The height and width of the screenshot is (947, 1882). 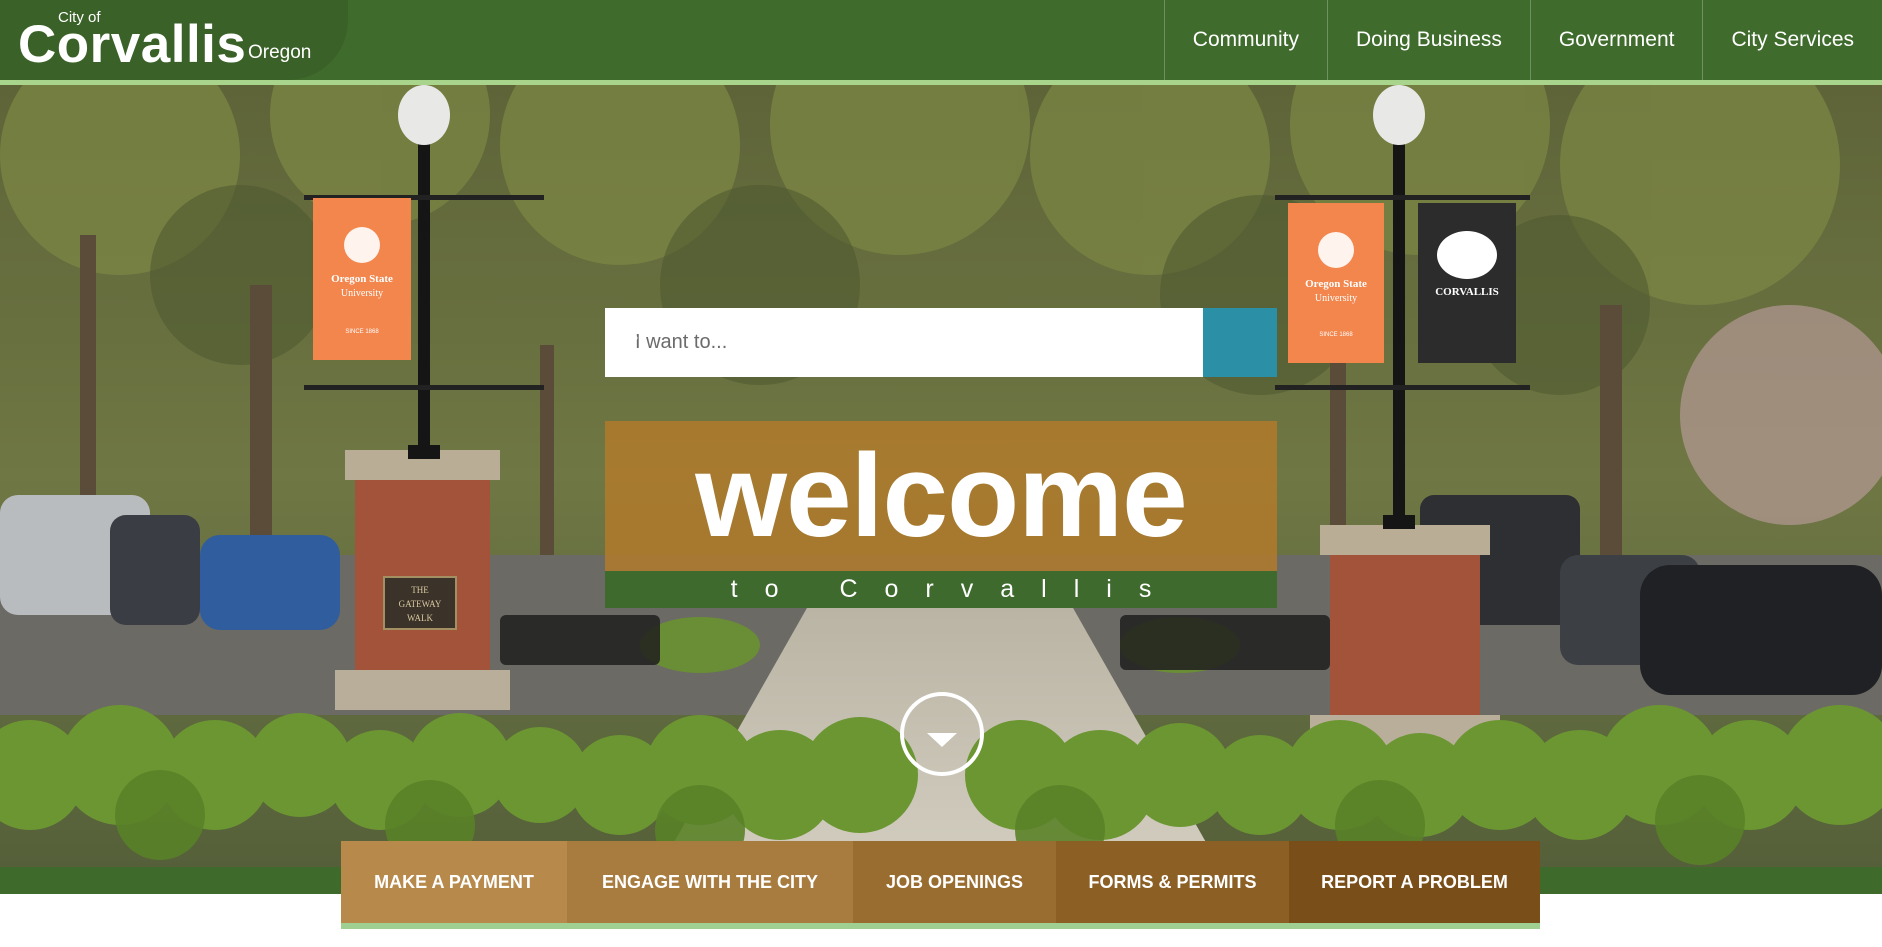 What do you see at coordinates (1616, 40) in the screenshot?
I see `nav-item-government: Government` at bounding box center [1616, 40].